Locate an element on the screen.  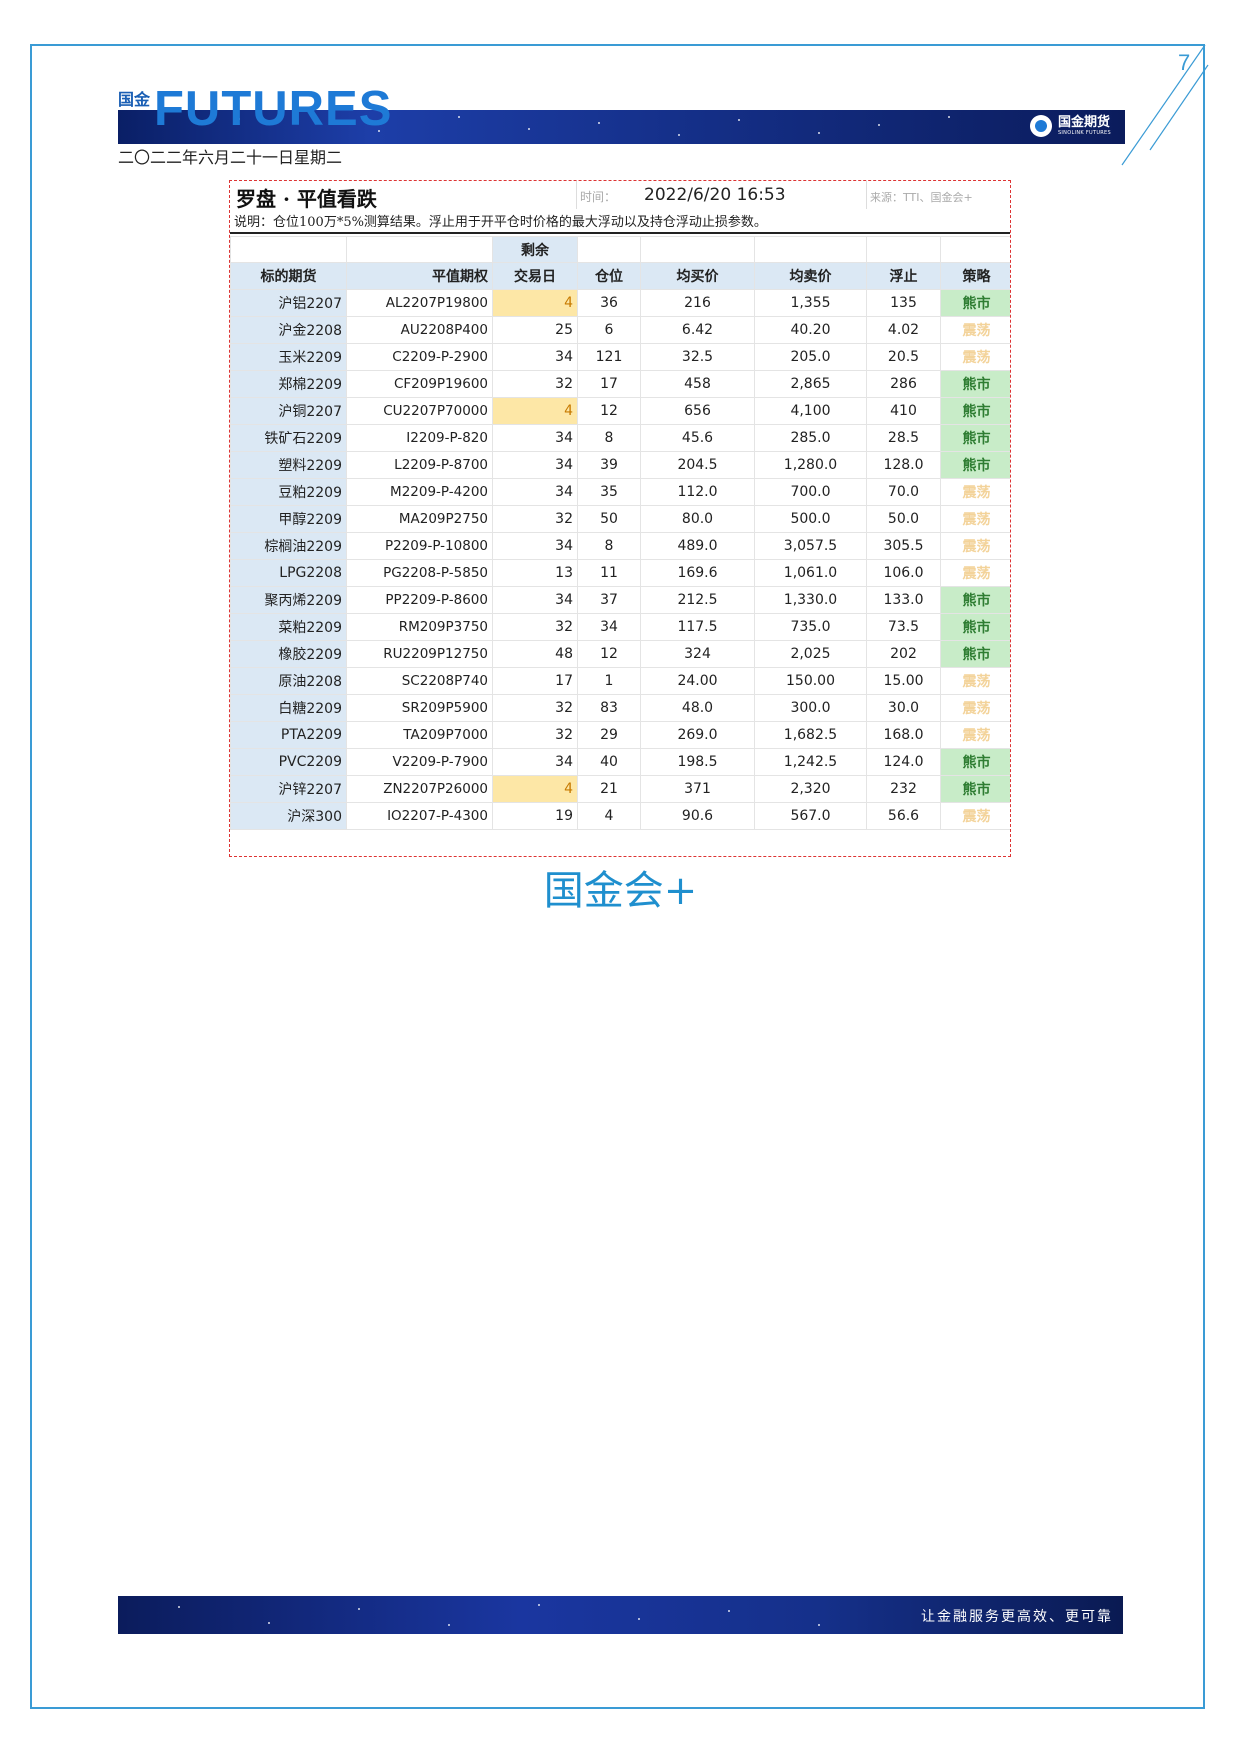
cell-float-stop: 20.5 is located at coordinates (903, 357).